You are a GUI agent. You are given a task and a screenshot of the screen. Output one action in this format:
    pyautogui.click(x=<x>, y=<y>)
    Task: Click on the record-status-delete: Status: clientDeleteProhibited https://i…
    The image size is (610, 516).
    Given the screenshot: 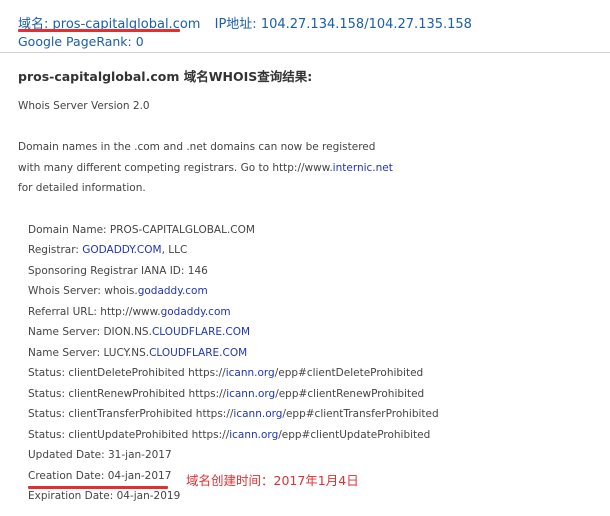 What is the action you would take?
    pyautogui.click(x=225, y=373)
    